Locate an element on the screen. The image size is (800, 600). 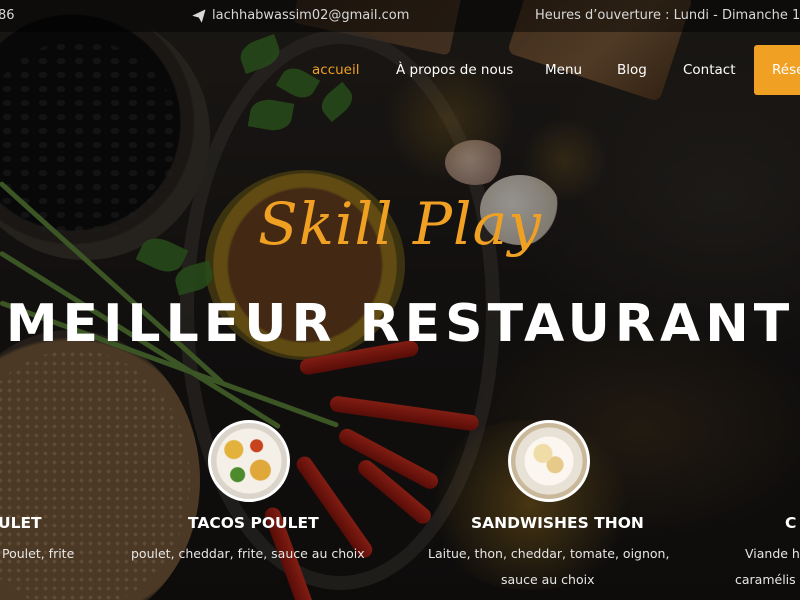
hero-script-title: Skill Play is located at coordinates (400, 224).